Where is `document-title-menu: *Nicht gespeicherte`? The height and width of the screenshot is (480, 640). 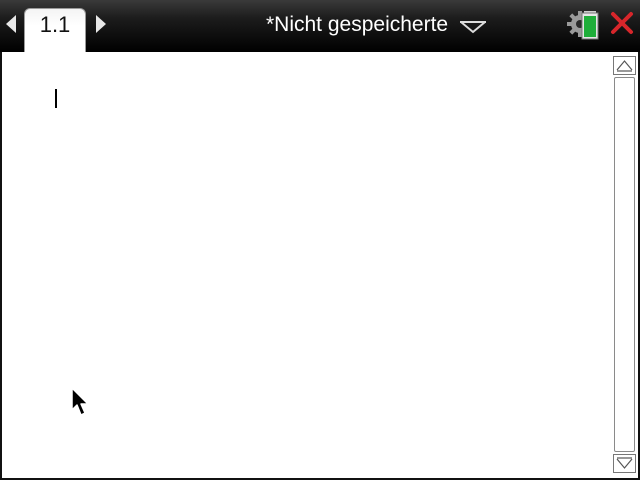
document-title-menu: *Nicht gespeicherte is located at coordinates (395, 25).